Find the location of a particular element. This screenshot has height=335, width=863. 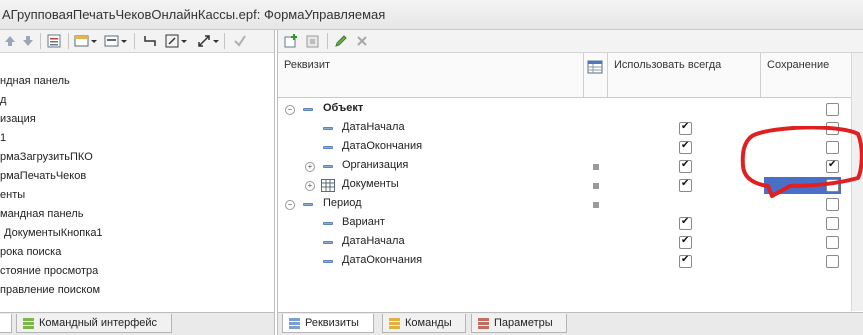

tree-item: изация is located at coordinates (18, 119).